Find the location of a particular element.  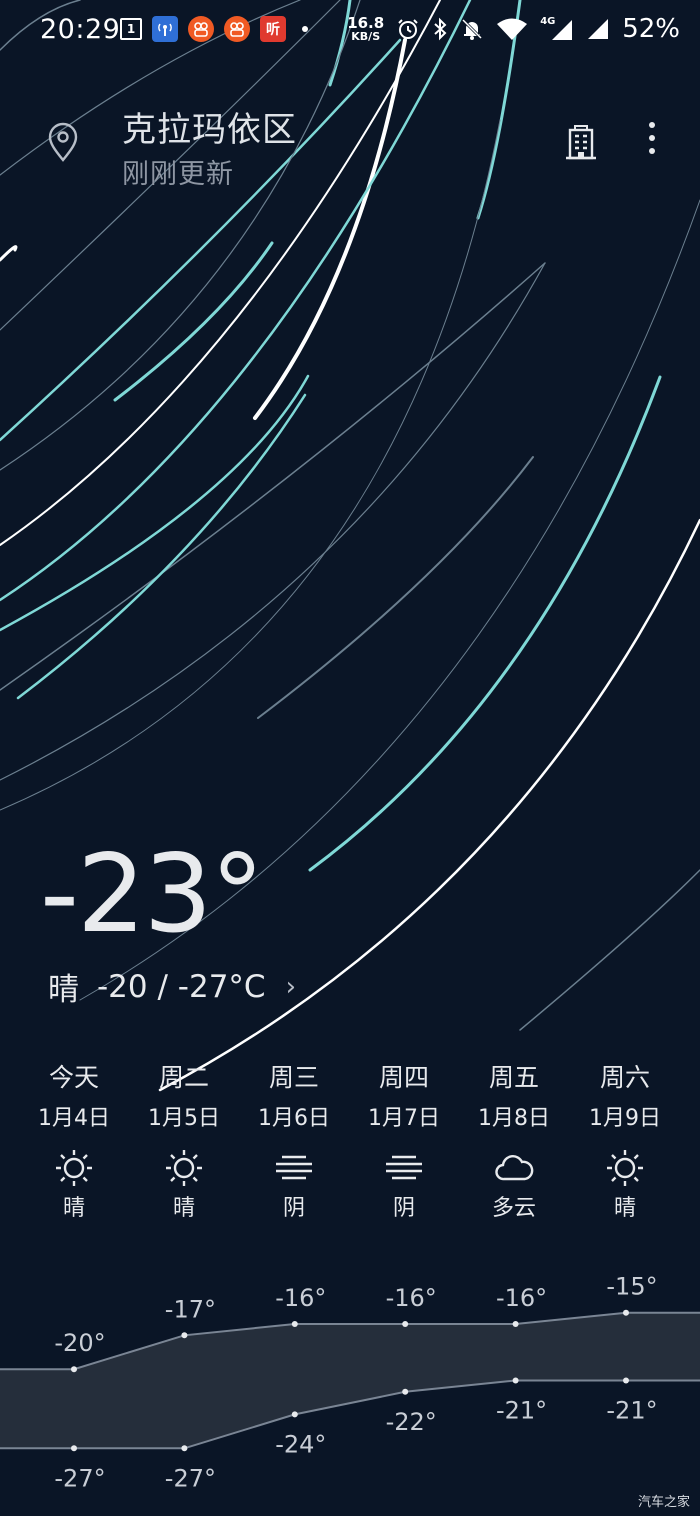

forecast-day: 周六 1月9日 晴 is located at coordinates (625, 1140).